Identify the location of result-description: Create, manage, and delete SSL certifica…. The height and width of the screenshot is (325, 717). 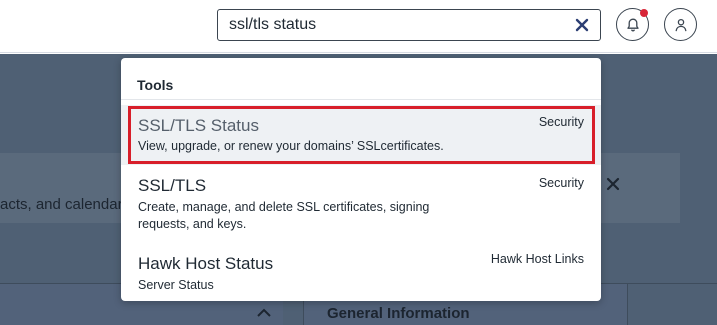
(284, 215).